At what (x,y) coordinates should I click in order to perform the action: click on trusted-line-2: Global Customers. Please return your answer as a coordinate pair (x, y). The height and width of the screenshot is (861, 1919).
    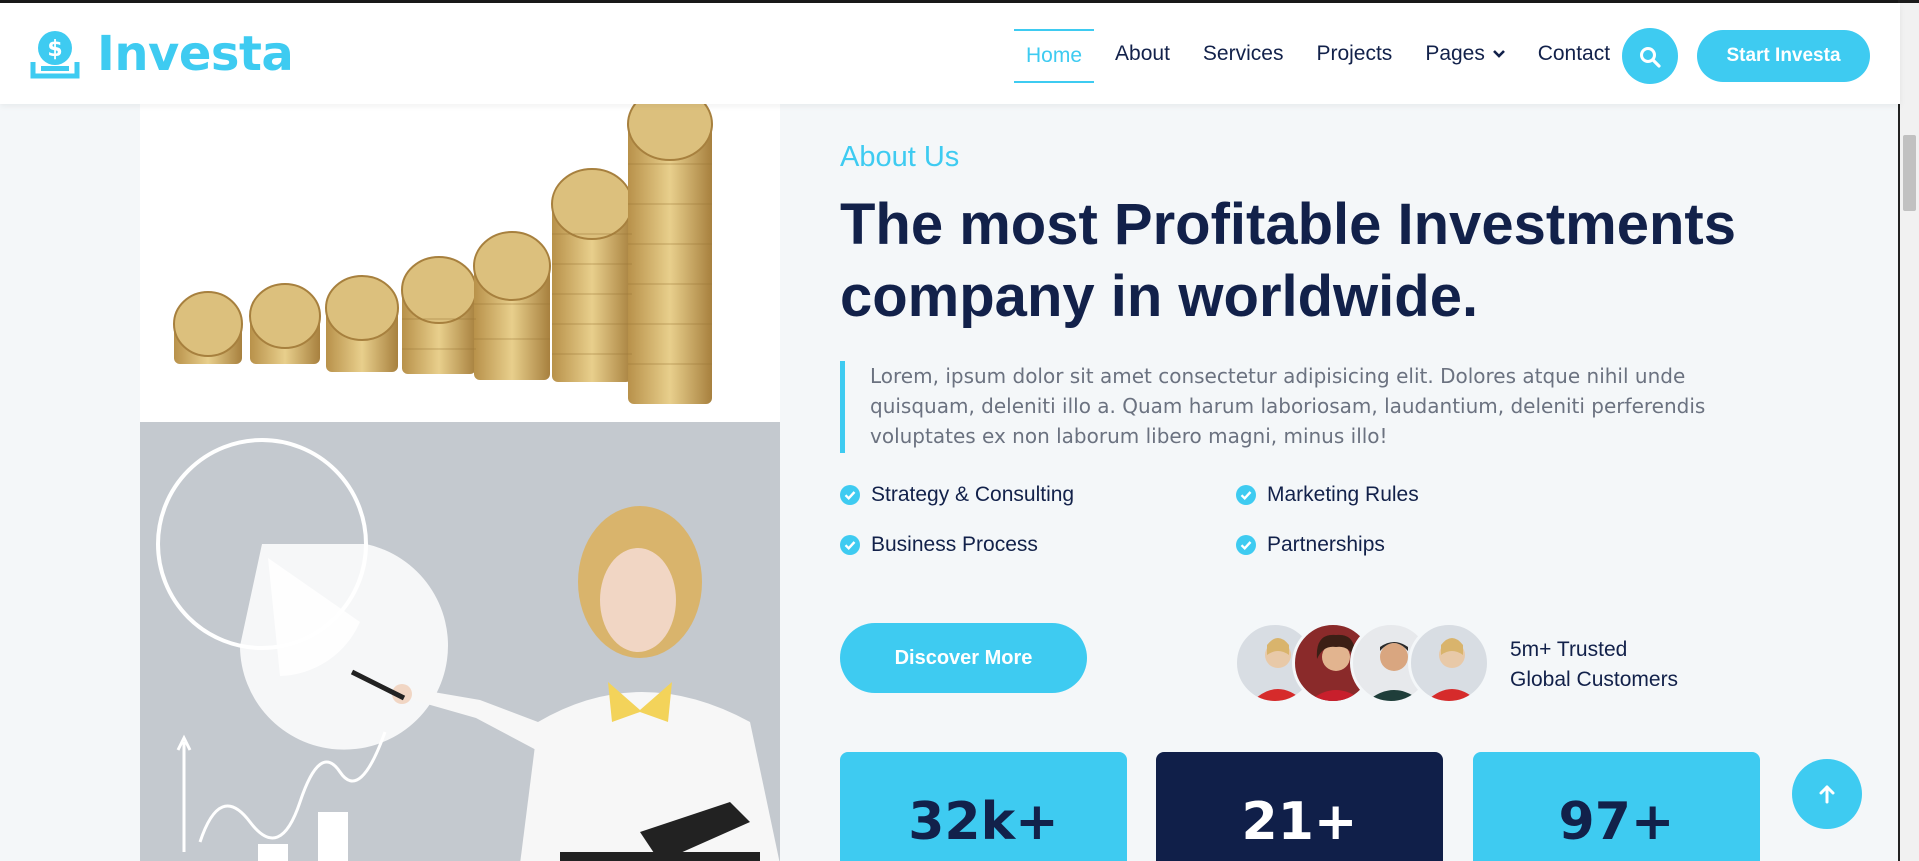
    Looking at the image, I should click on (1594, 679).